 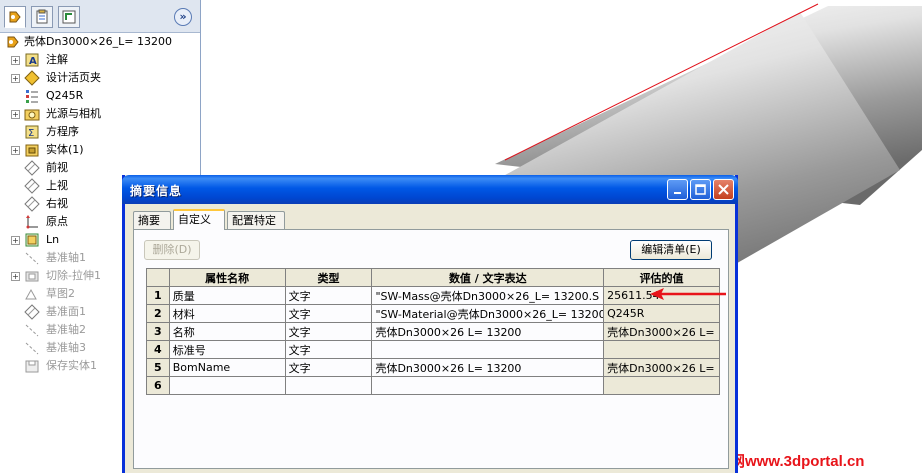 I want to click on column-header: 数值 / 文字表达, so click(x=488, y=277).